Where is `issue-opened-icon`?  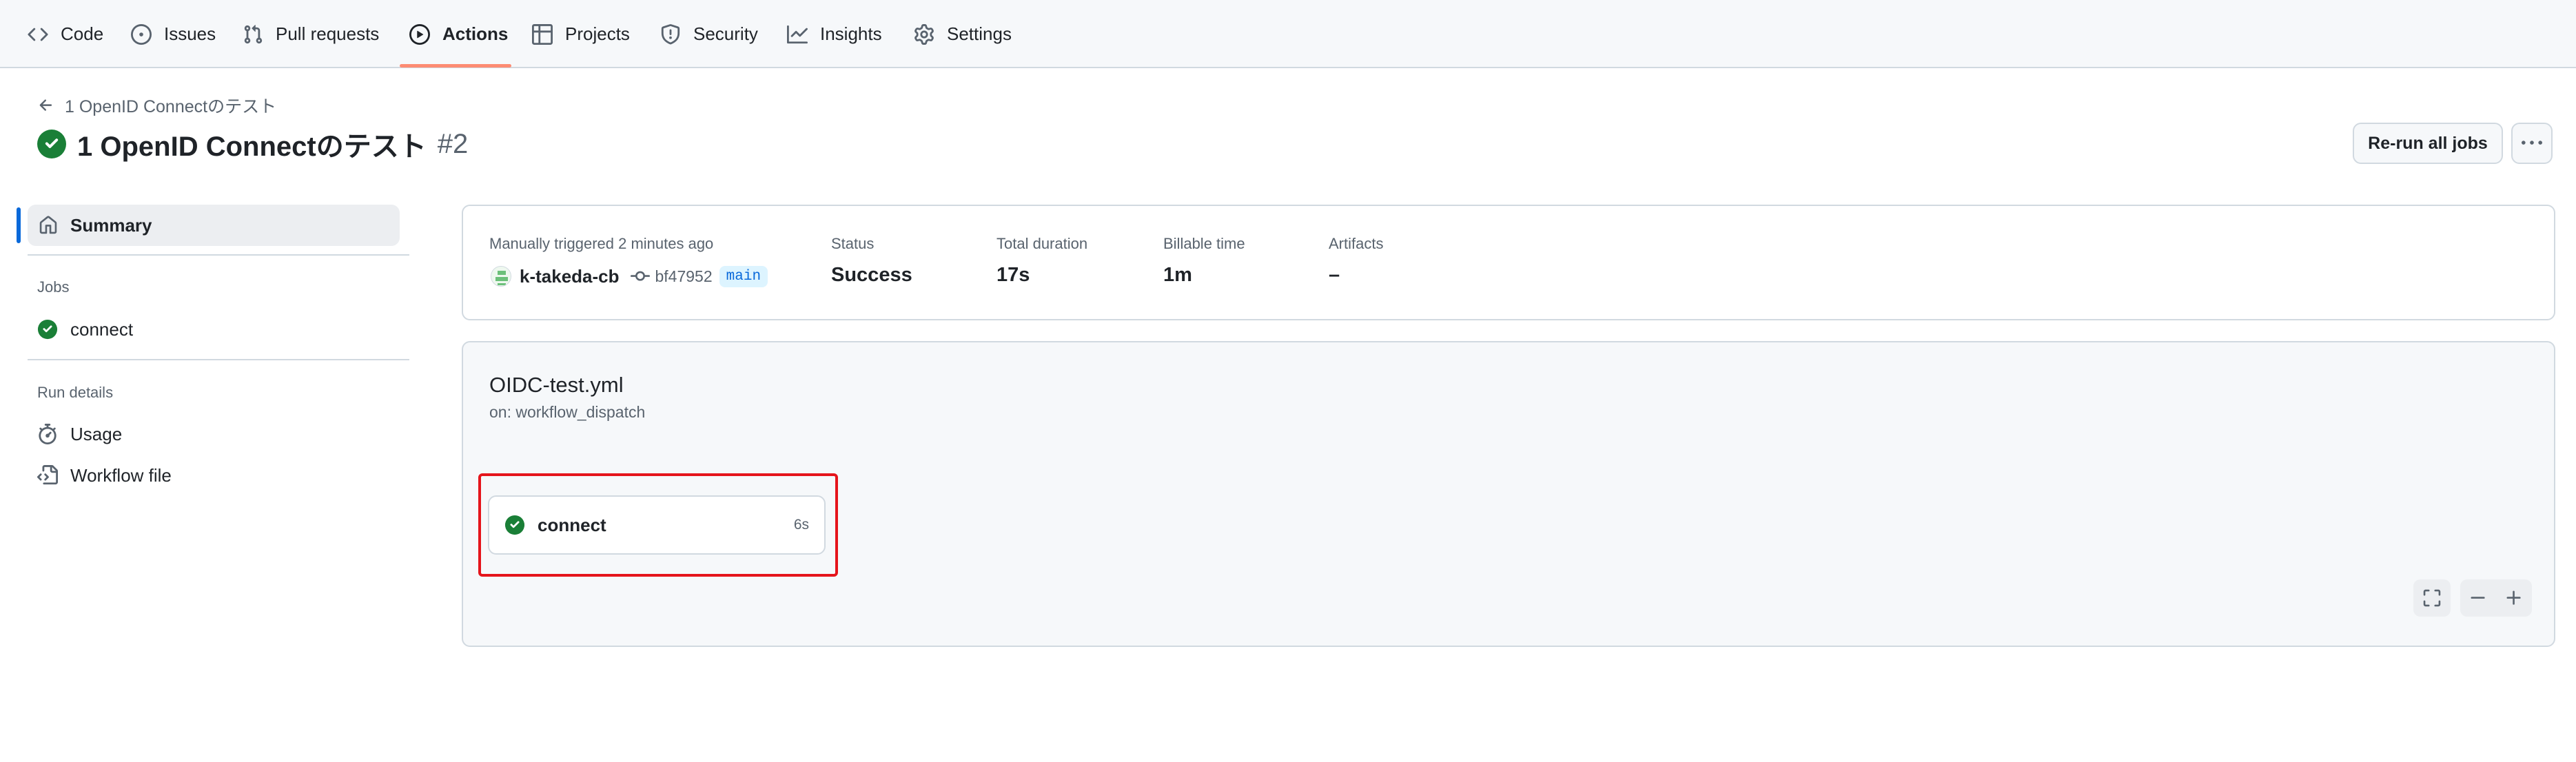 issue-opened-icon is located at coordinates (141, 34).